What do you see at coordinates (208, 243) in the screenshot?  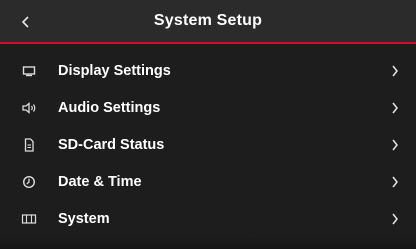 I see `bottom-bezel` at bounding box center [208, 243].